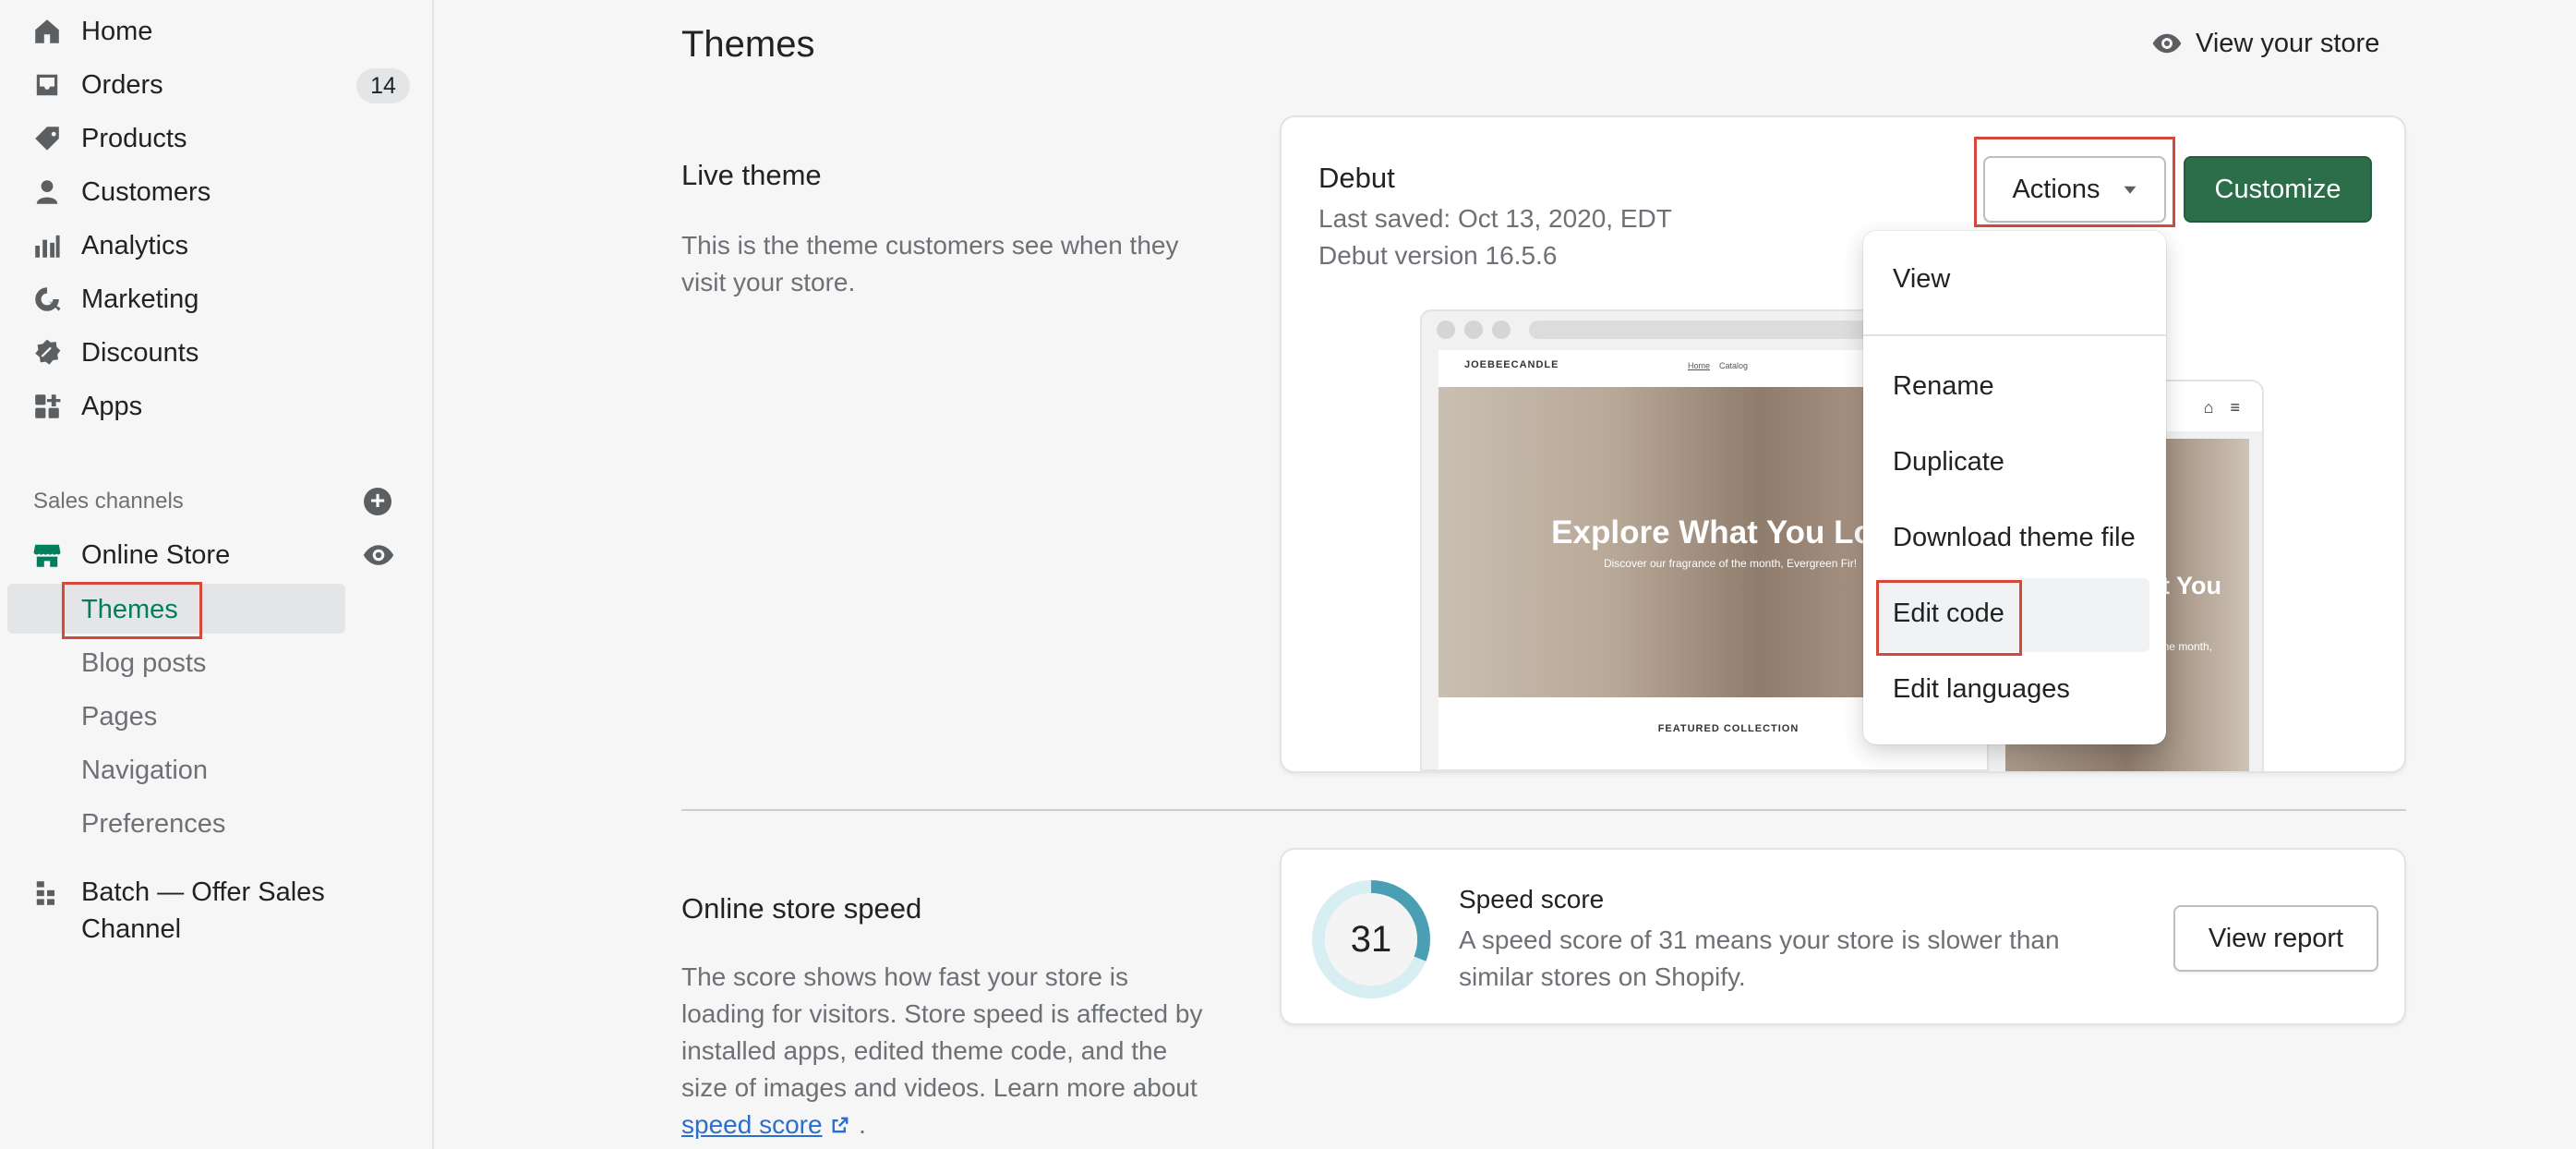 Image resolution: width=2576 pixels, height=1149 pixels. What do you see at coordinates (217, 245) in the screenshot?
I see `nav-item-analytics: Analytics` at bounding box center [217, 245].